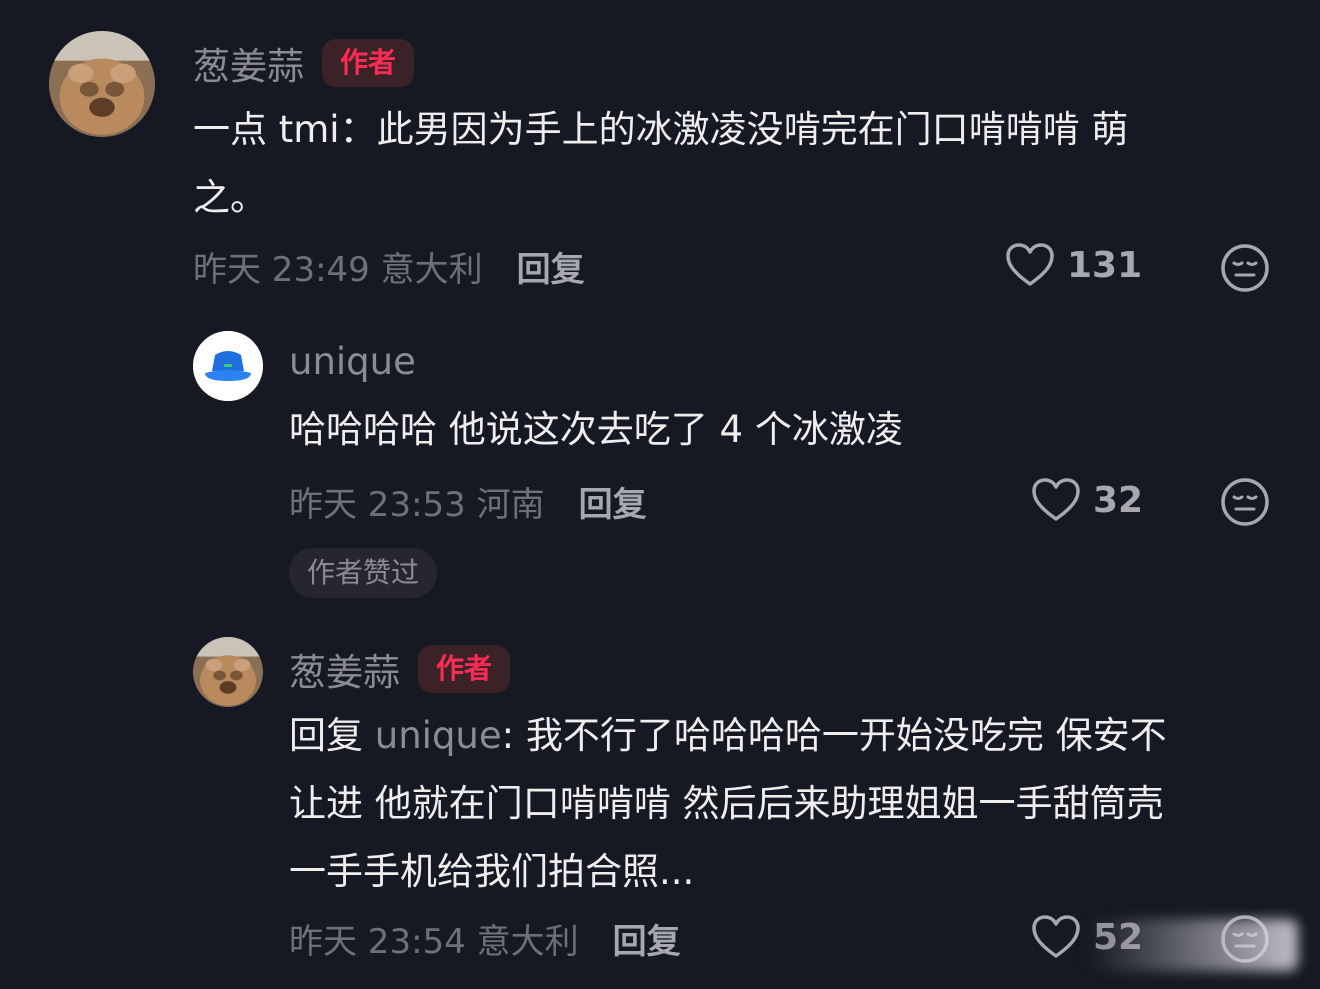  I want to click on comment-text-line: 哈哈哈哈 他说这次去吃了 4 个冰激凌, so click(596, 429).